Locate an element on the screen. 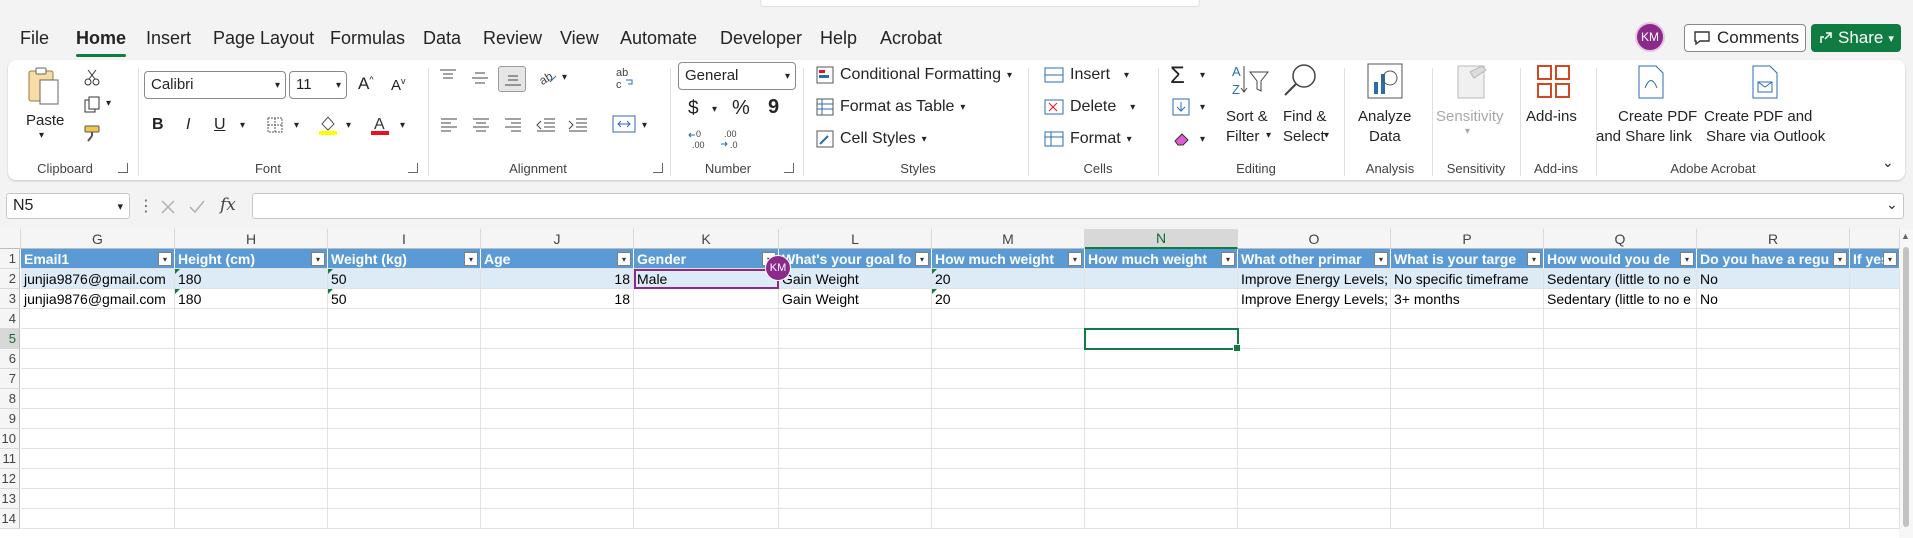 Image resolution: width=1913 pixels, height=538 pixels. table-header-cell: If yes ▾ is located at coordinates (1875, 259).